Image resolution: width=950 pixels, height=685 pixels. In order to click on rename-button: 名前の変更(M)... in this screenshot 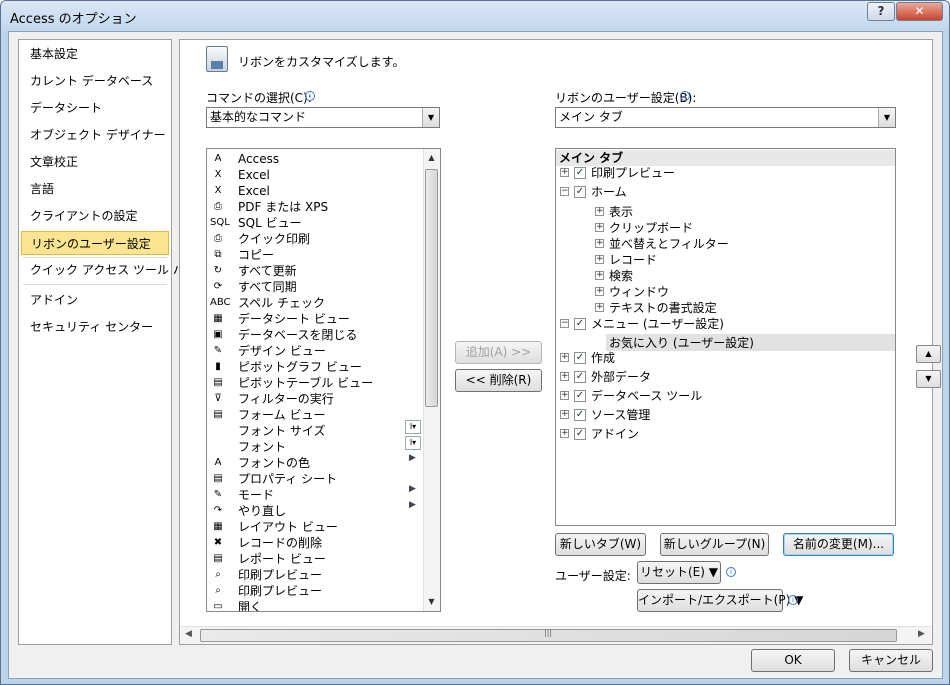, I will do `click(838, 544)`.